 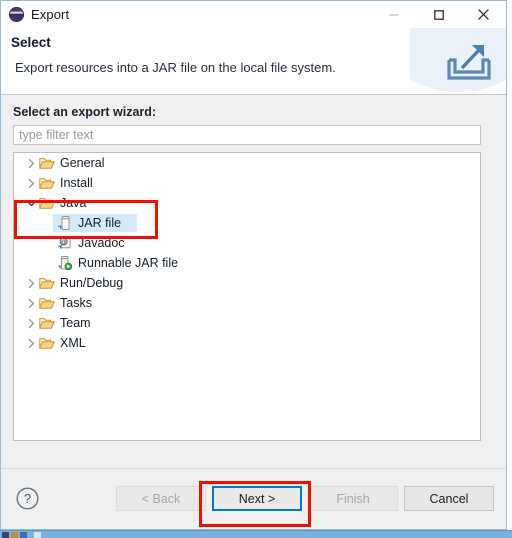 What do you see at coordinates (161, 498) in the screenshot?
I see `back-button: < Back` at bounding box center [161, 498].